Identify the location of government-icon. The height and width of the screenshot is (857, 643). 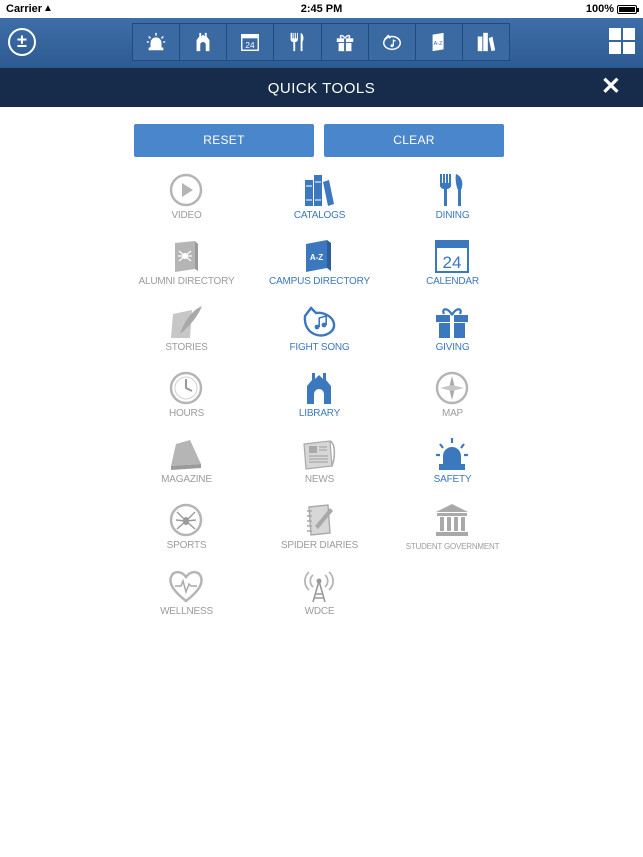
(452, 520).